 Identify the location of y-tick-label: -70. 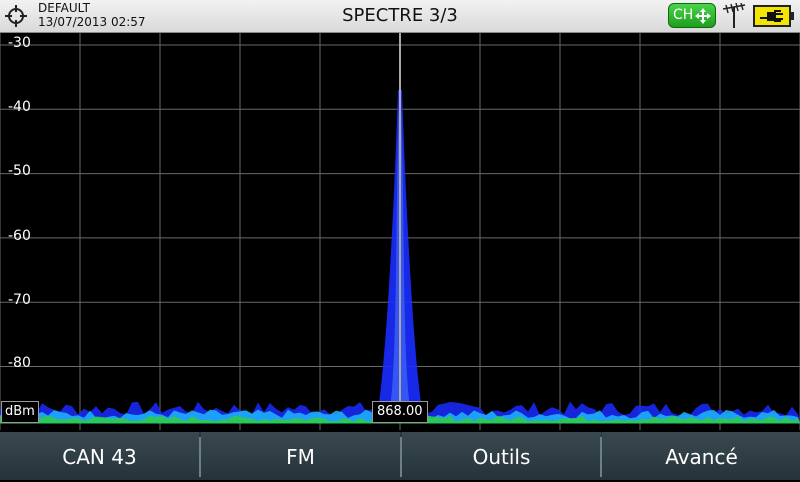
(19, 300).